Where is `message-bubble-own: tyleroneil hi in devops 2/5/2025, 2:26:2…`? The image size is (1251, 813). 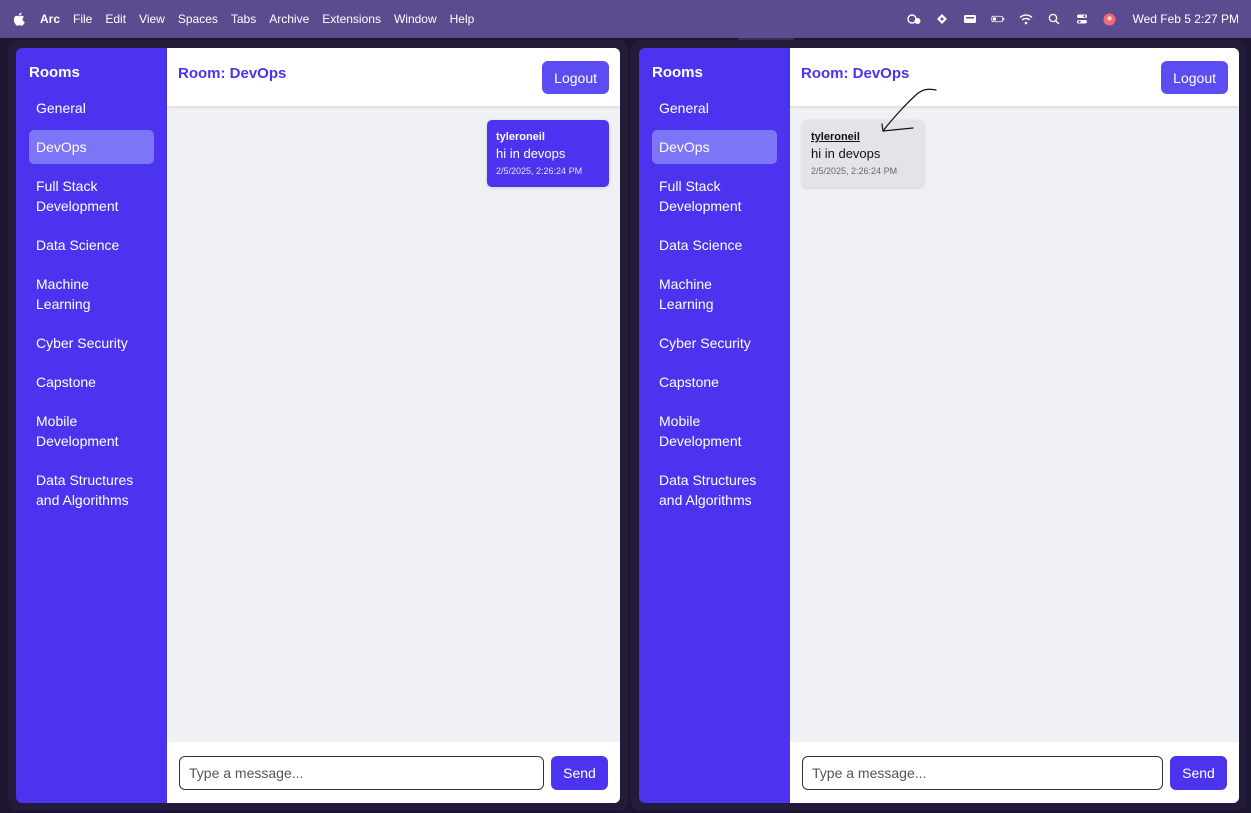 message-bubble-own: tyleroneil hi in devops 2/5/2025, 2:26:2… is located at coordinates (548, 153).